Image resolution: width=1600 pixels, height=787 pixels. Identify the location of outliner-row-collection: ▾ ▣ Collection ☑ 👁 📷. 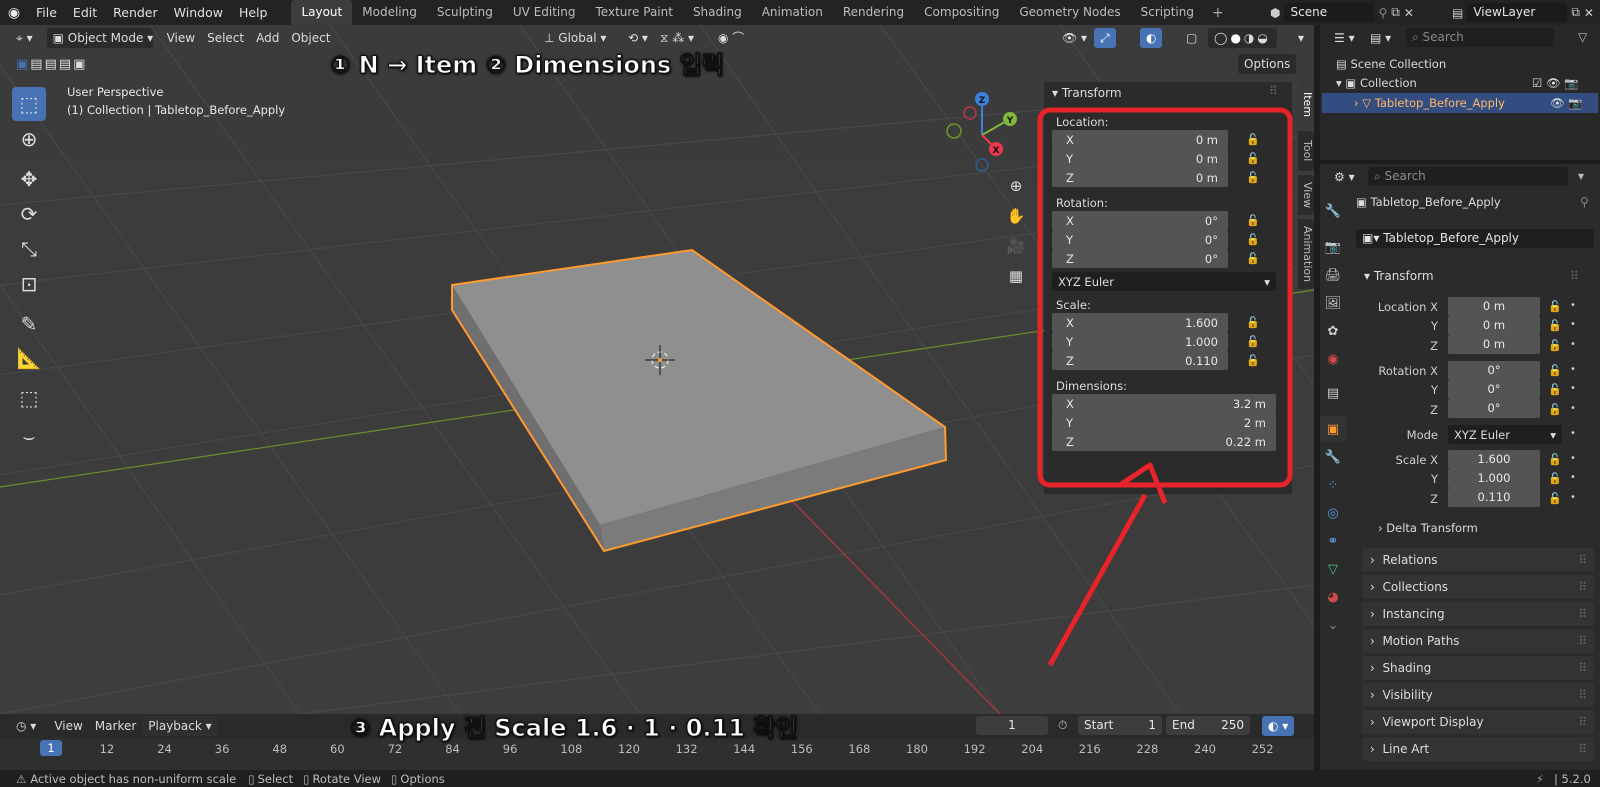
(1468, 83).